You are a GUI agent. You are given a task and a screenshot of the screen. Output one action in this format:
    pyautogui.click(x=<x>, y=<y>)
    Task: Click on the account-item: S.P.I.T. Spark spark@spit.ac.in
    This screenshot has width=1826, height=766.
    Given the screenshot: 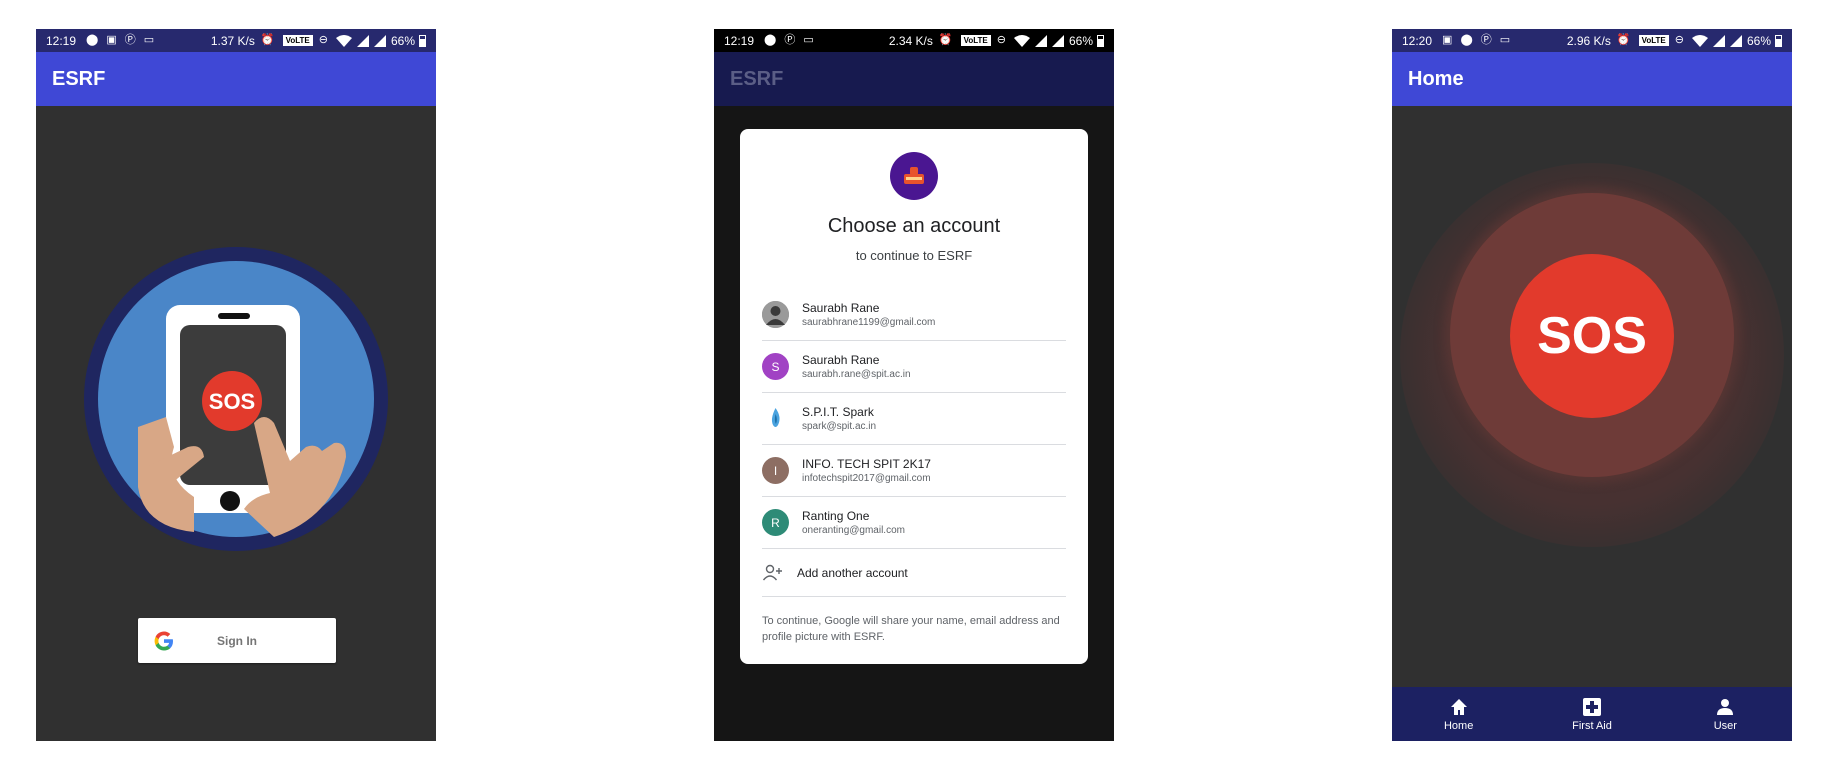 What is the action you would take?
    pyautogui.click(x=914, y=419)
    